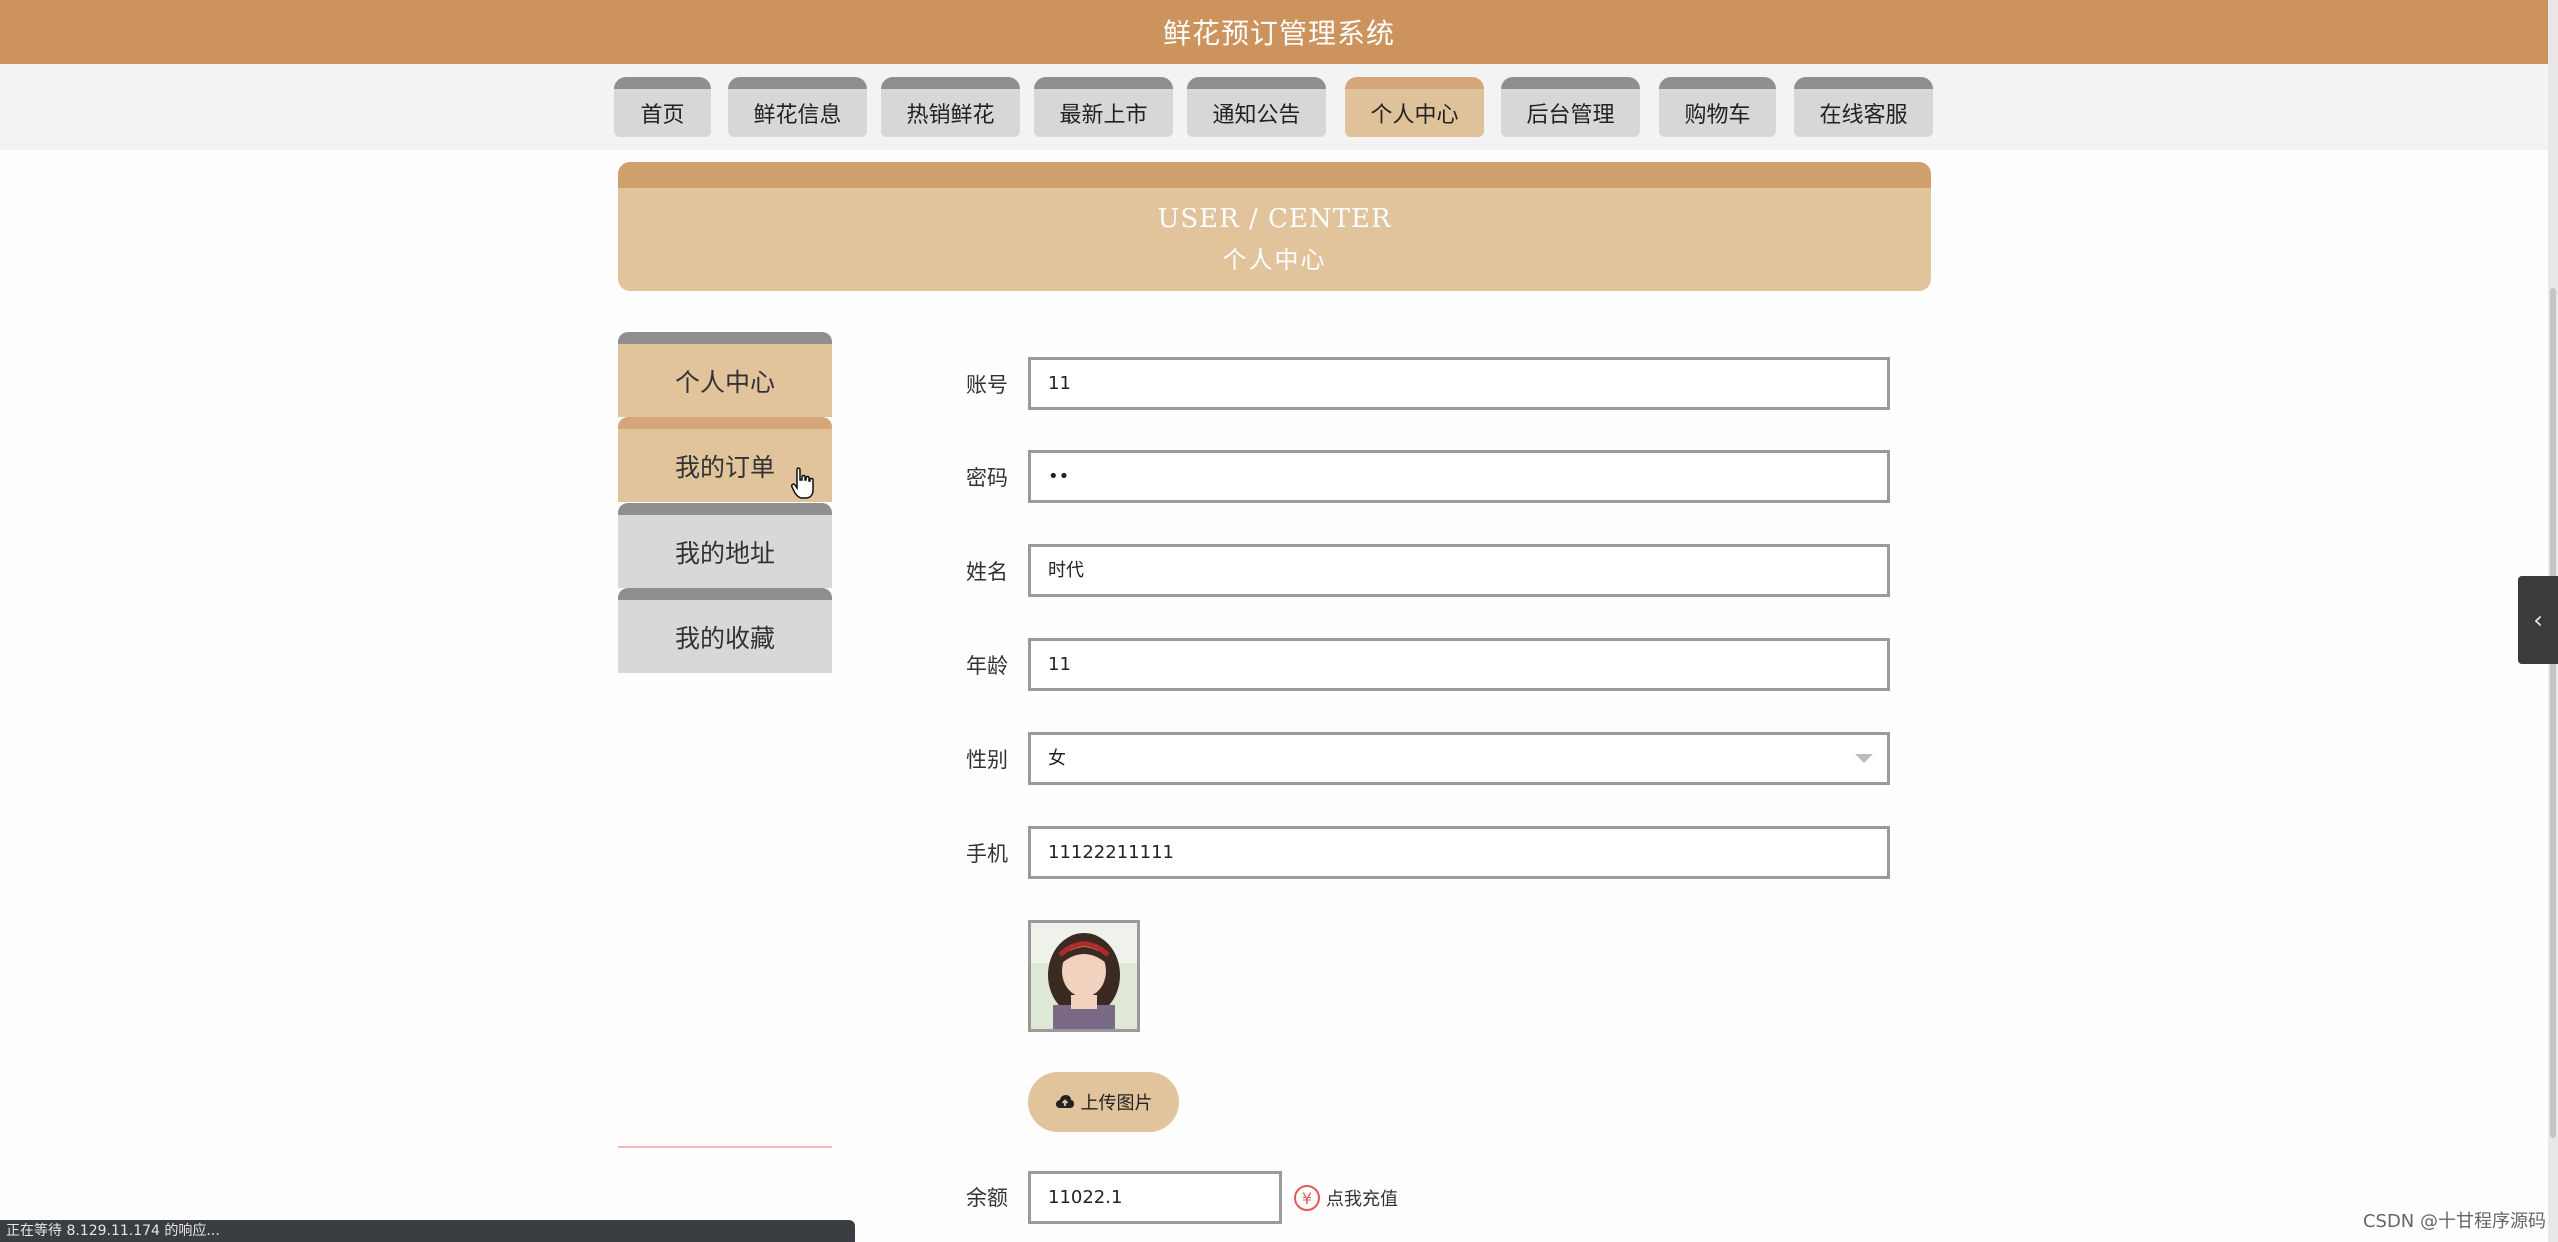  I want to click on sidebar-divider, so click(725, 1147).